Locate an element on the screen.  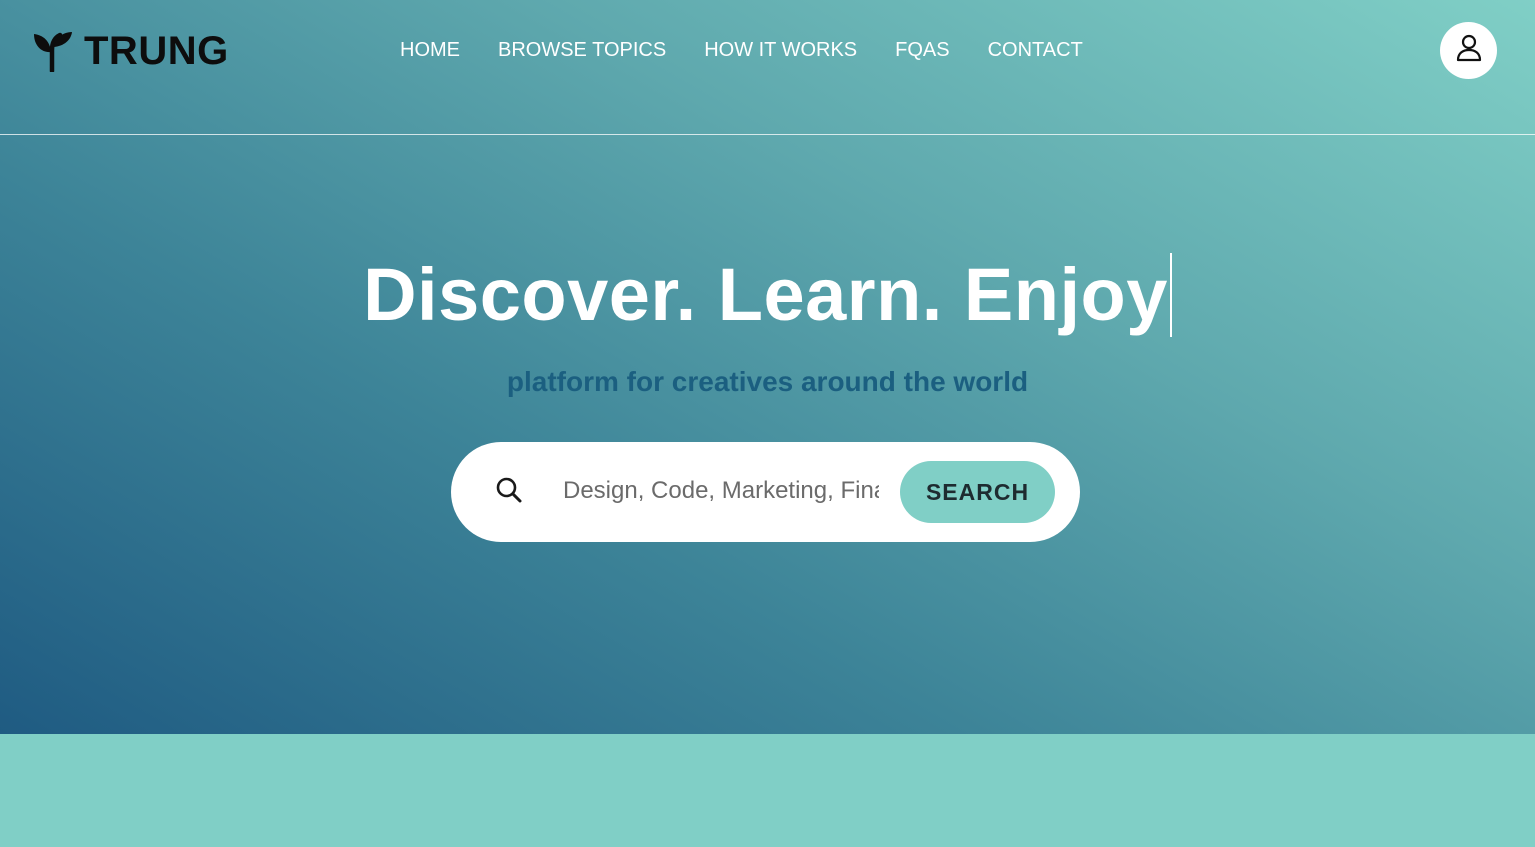
nav-item-browse-topics: BROWSE TOPICS is located at coordinates (582, 50).